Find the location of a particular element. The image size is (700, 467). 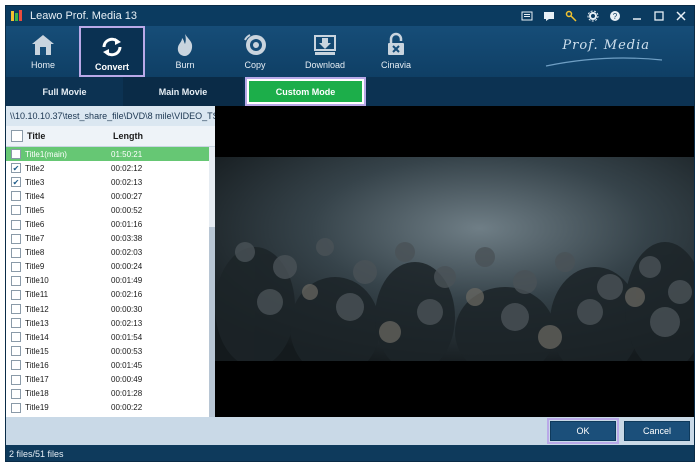

title-row: Title19 00:00:22 is located at coordinates (110, 408).